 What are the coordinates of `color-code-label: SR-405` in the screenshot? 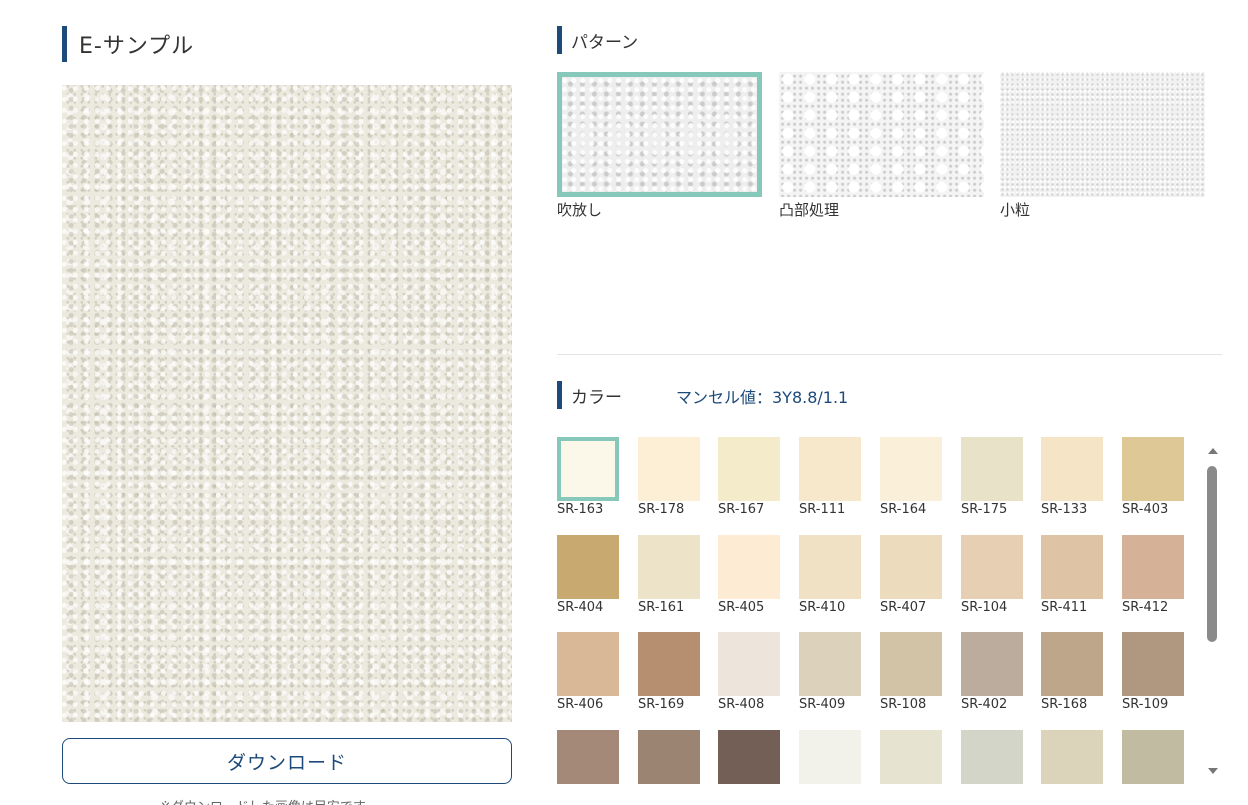 It's located at (741, 607).